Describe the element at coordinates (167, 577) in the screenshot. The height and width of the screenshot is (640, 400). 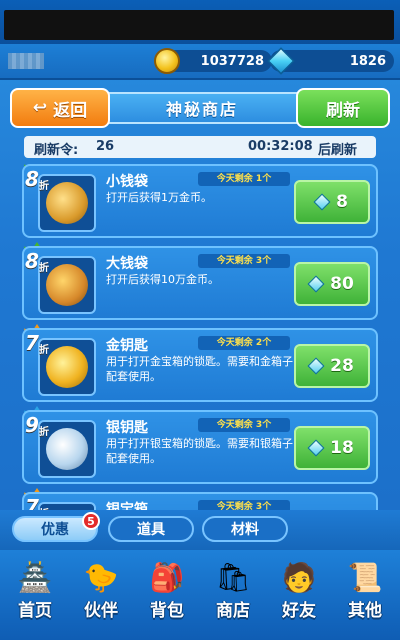
I see `bag-icon: 🎒` at that location.